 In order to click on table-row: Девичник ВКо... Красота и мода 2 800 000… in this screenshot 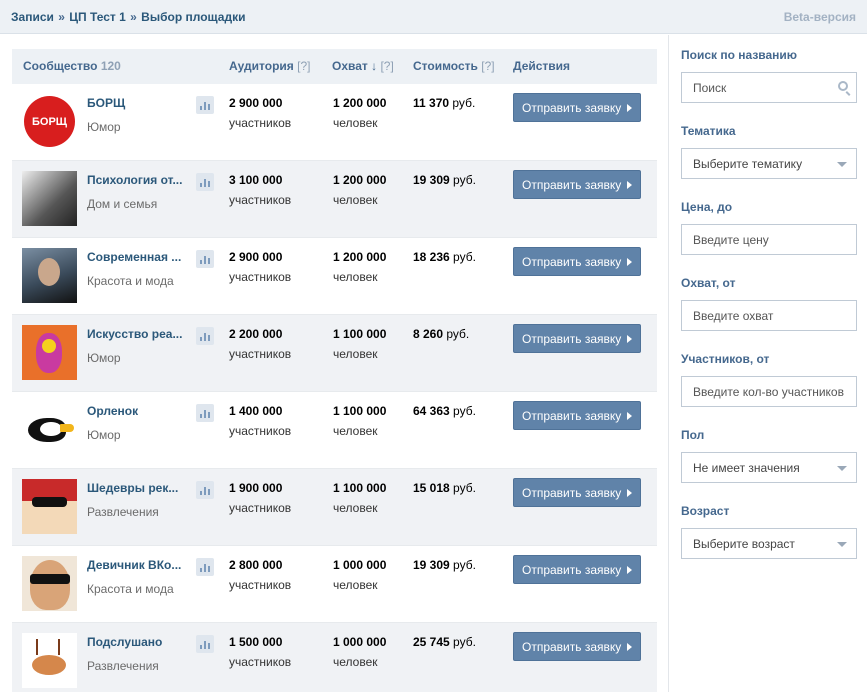, I will do `click(334, 584)`.